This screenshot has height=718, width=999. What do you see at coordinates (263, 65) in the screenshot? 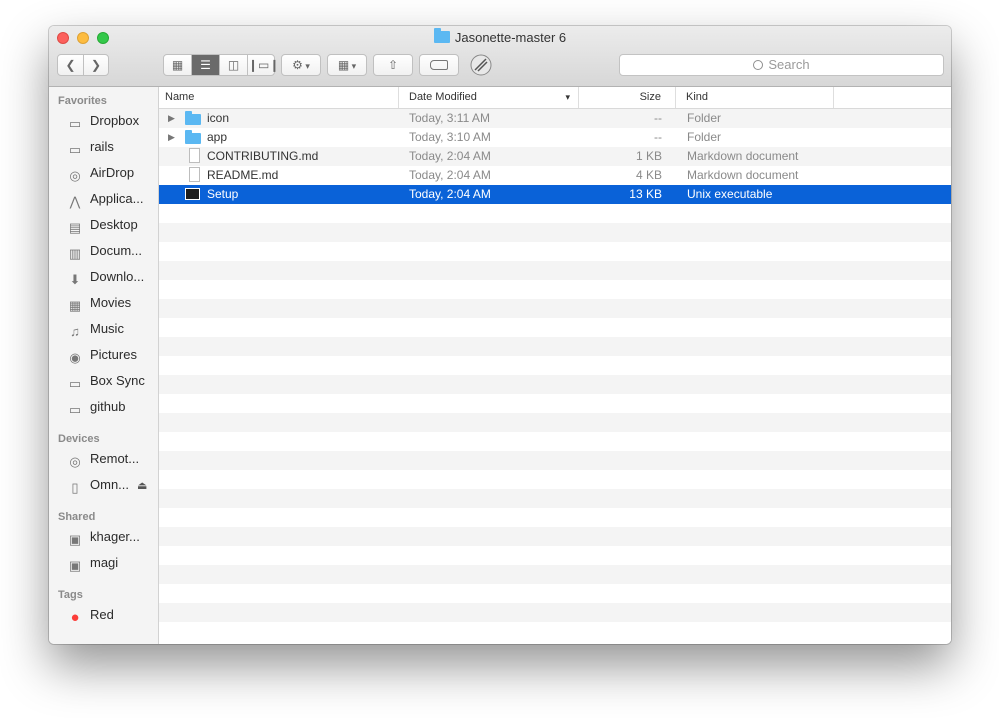
I see `cover-flow-view-button: ❙▭❙` at bounding box center [263, 65].